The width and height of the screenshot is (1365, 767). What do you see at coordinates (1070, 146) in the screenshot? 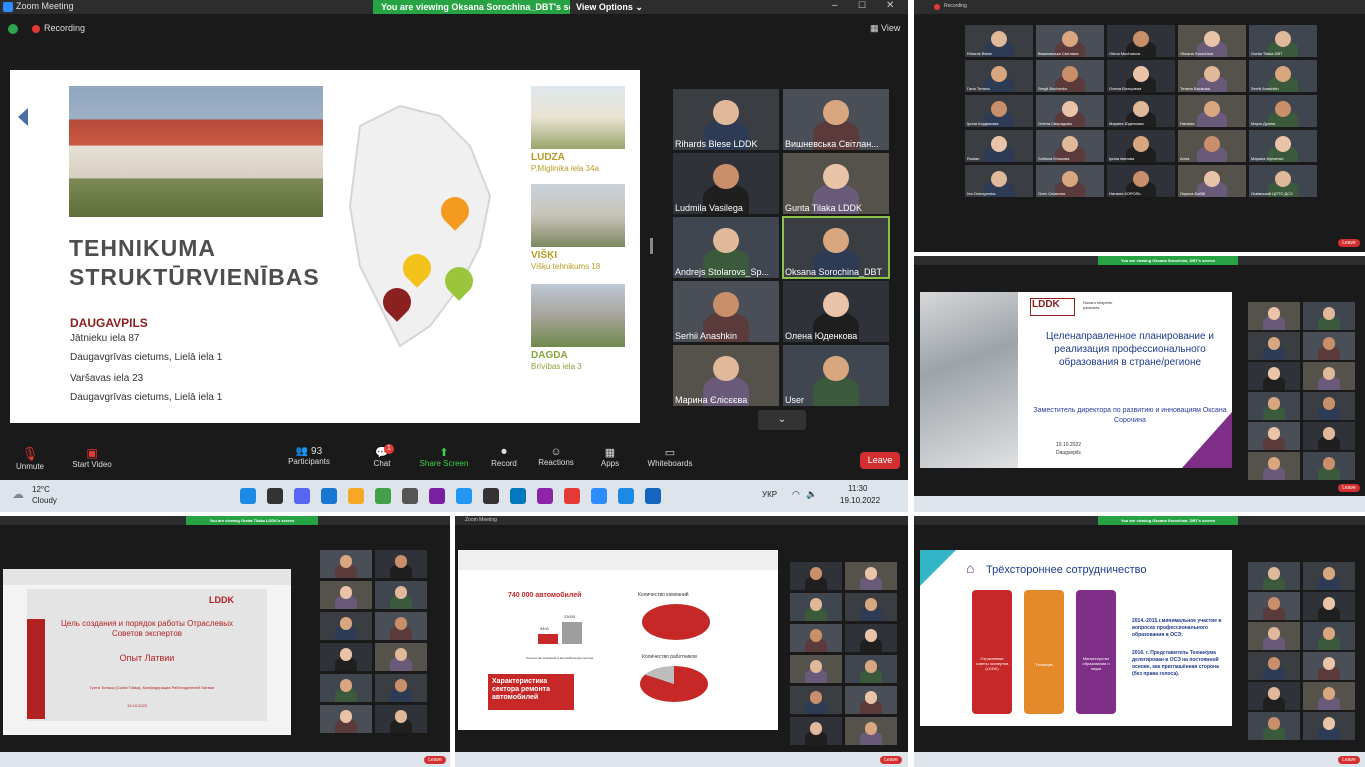
I see `participant-tile: Svitlana Кількова` at bounding box center [1070, 146].